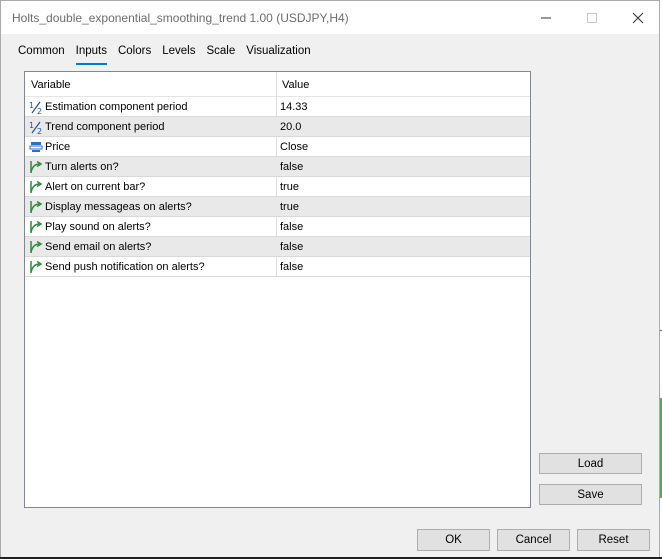 The width and height of the screenshot is (662, 559). What do you see at coordinates (277, 147) in the screenshot?
I see `table-row: Price Close` at bounding box center [277, 147].